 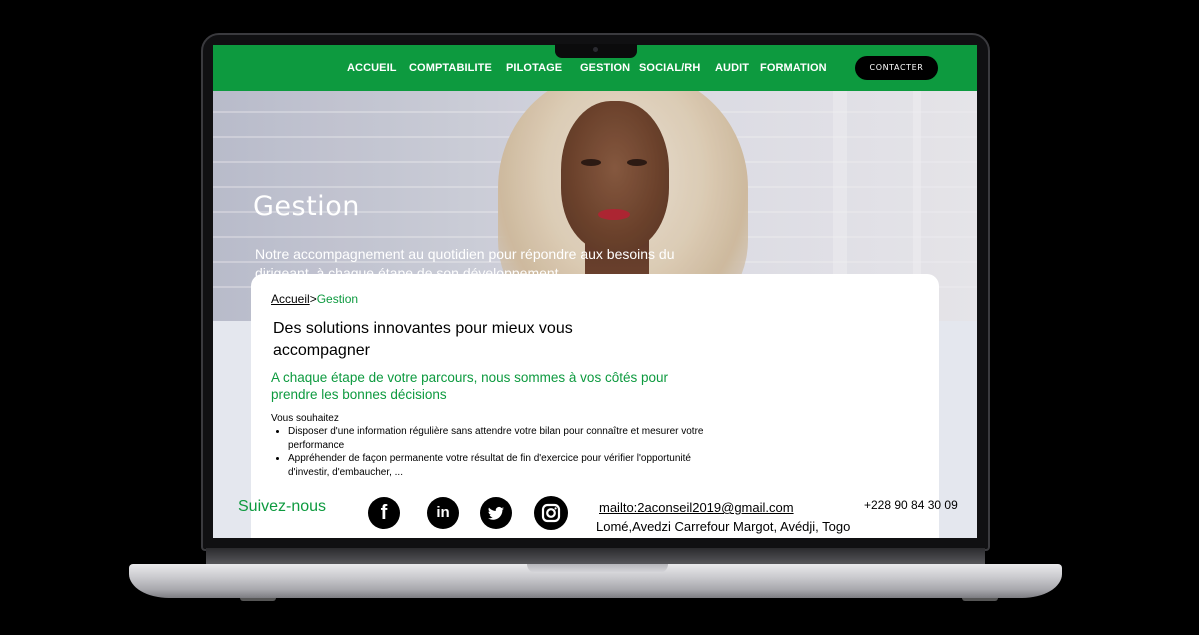 I want to click on breadcrumb-home-link: Accueil, so click(x=290, y=299).